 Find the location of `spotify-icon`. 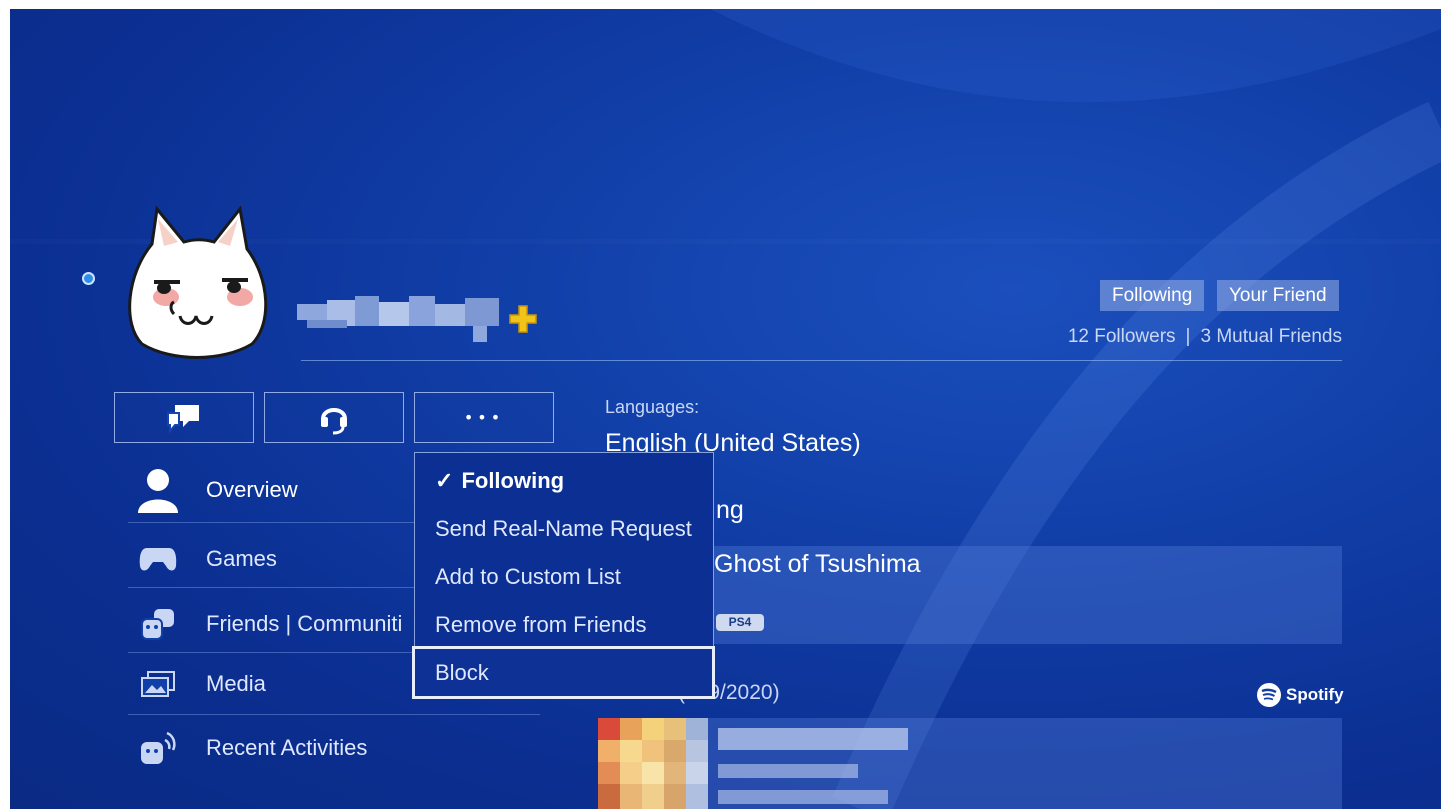

spotify-icon is located at coordinates (1269, 695).